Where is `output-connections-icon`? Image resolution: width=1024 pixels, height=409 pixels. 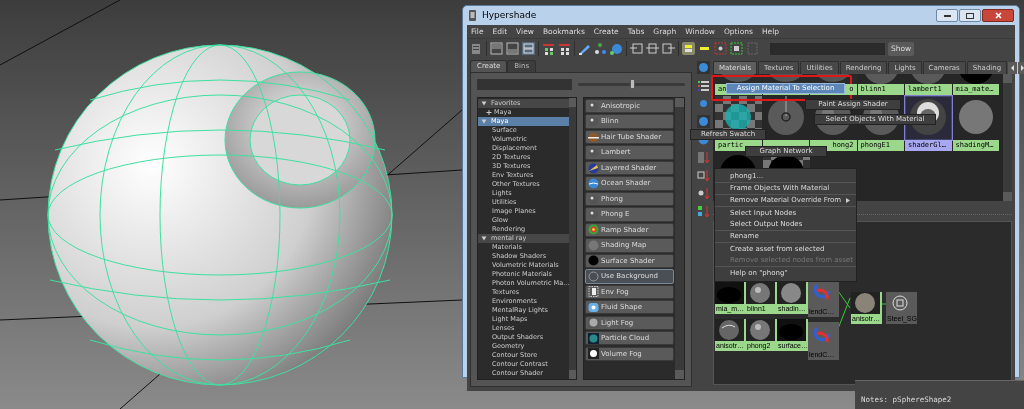 output-connections-icon is located at coordinates (668, 48).